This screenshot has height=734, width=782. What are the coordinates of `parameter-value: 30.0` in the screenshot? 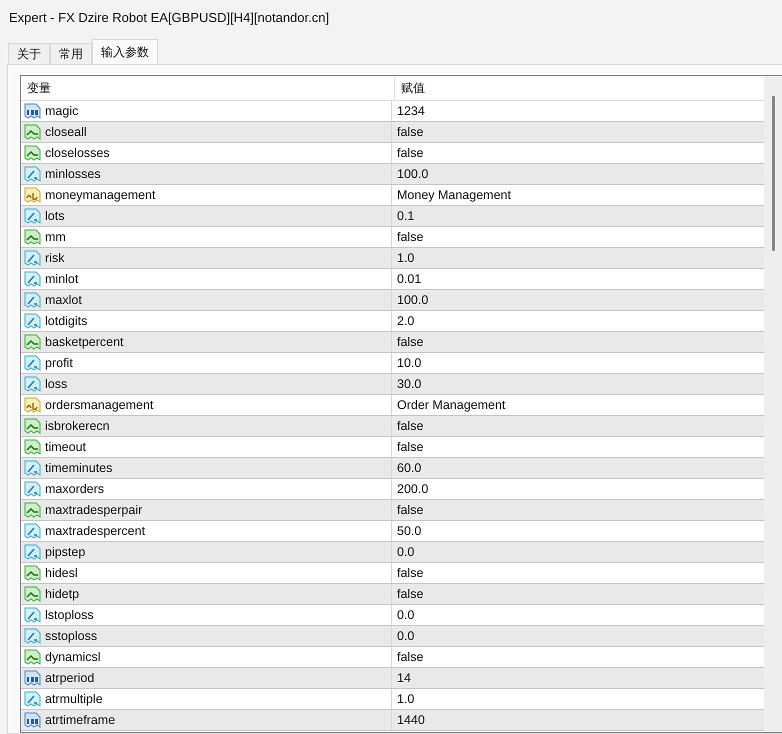 It's located at (578, 384).